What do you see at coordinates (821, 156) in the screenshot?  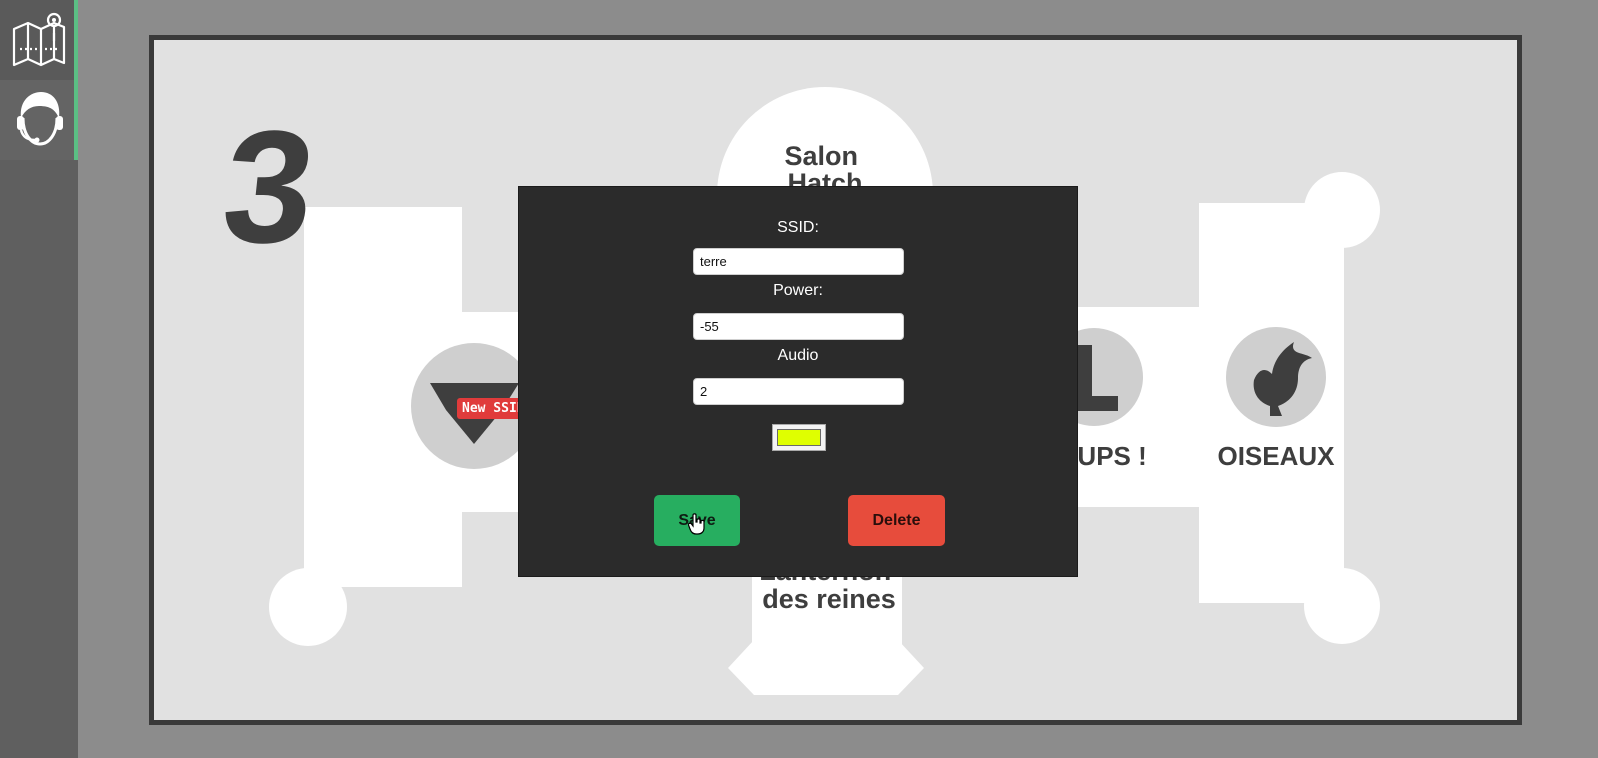 I see `room-label-salon-line1: Salon` at bounding box center [821, 156].